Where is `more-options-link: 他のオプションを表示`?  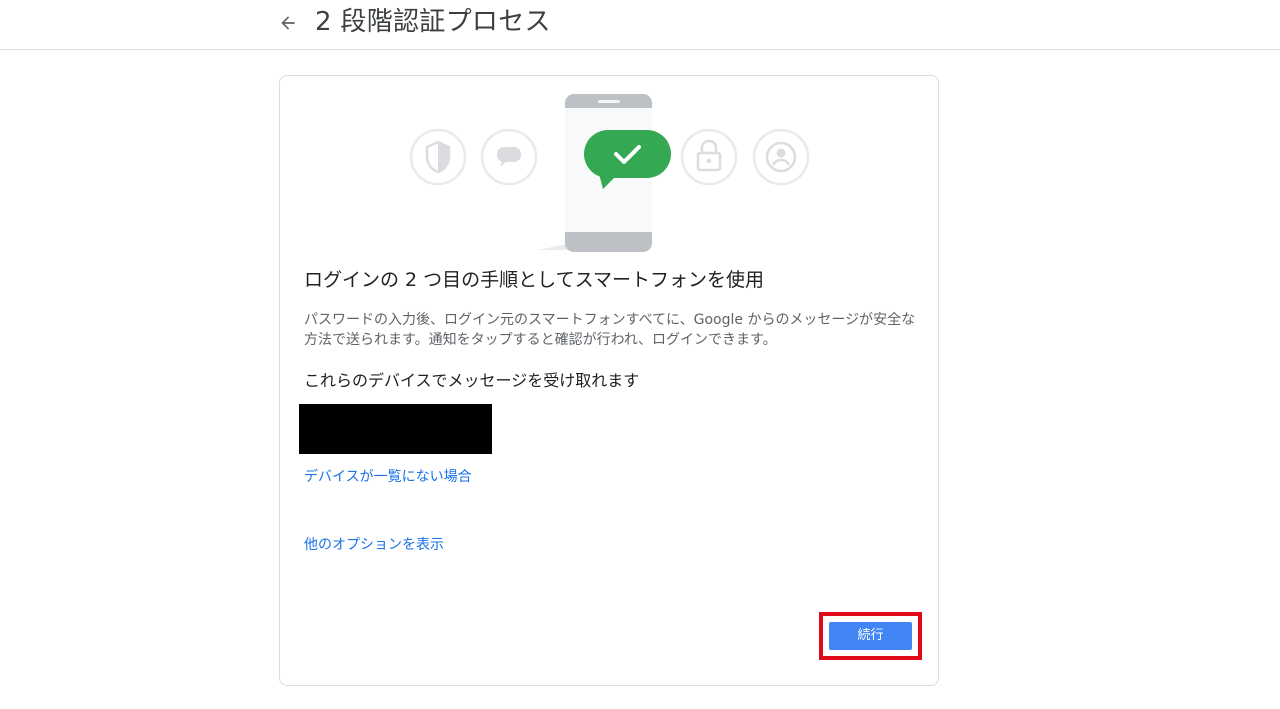 more-options-link: 他のオプションを表示 is located at coordinates (374, 545).